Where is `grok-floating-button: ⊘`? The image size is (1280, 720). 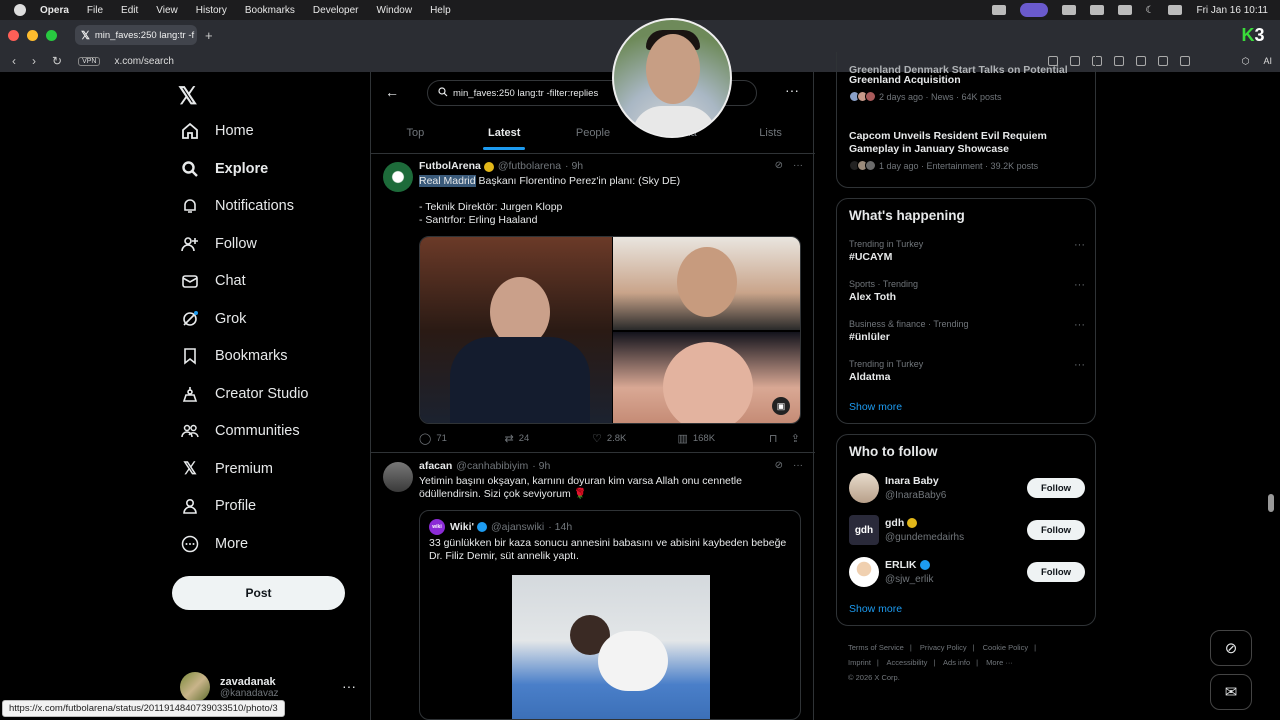
grok-floating-button: ⊘ is located at coordinates (1231, 648).